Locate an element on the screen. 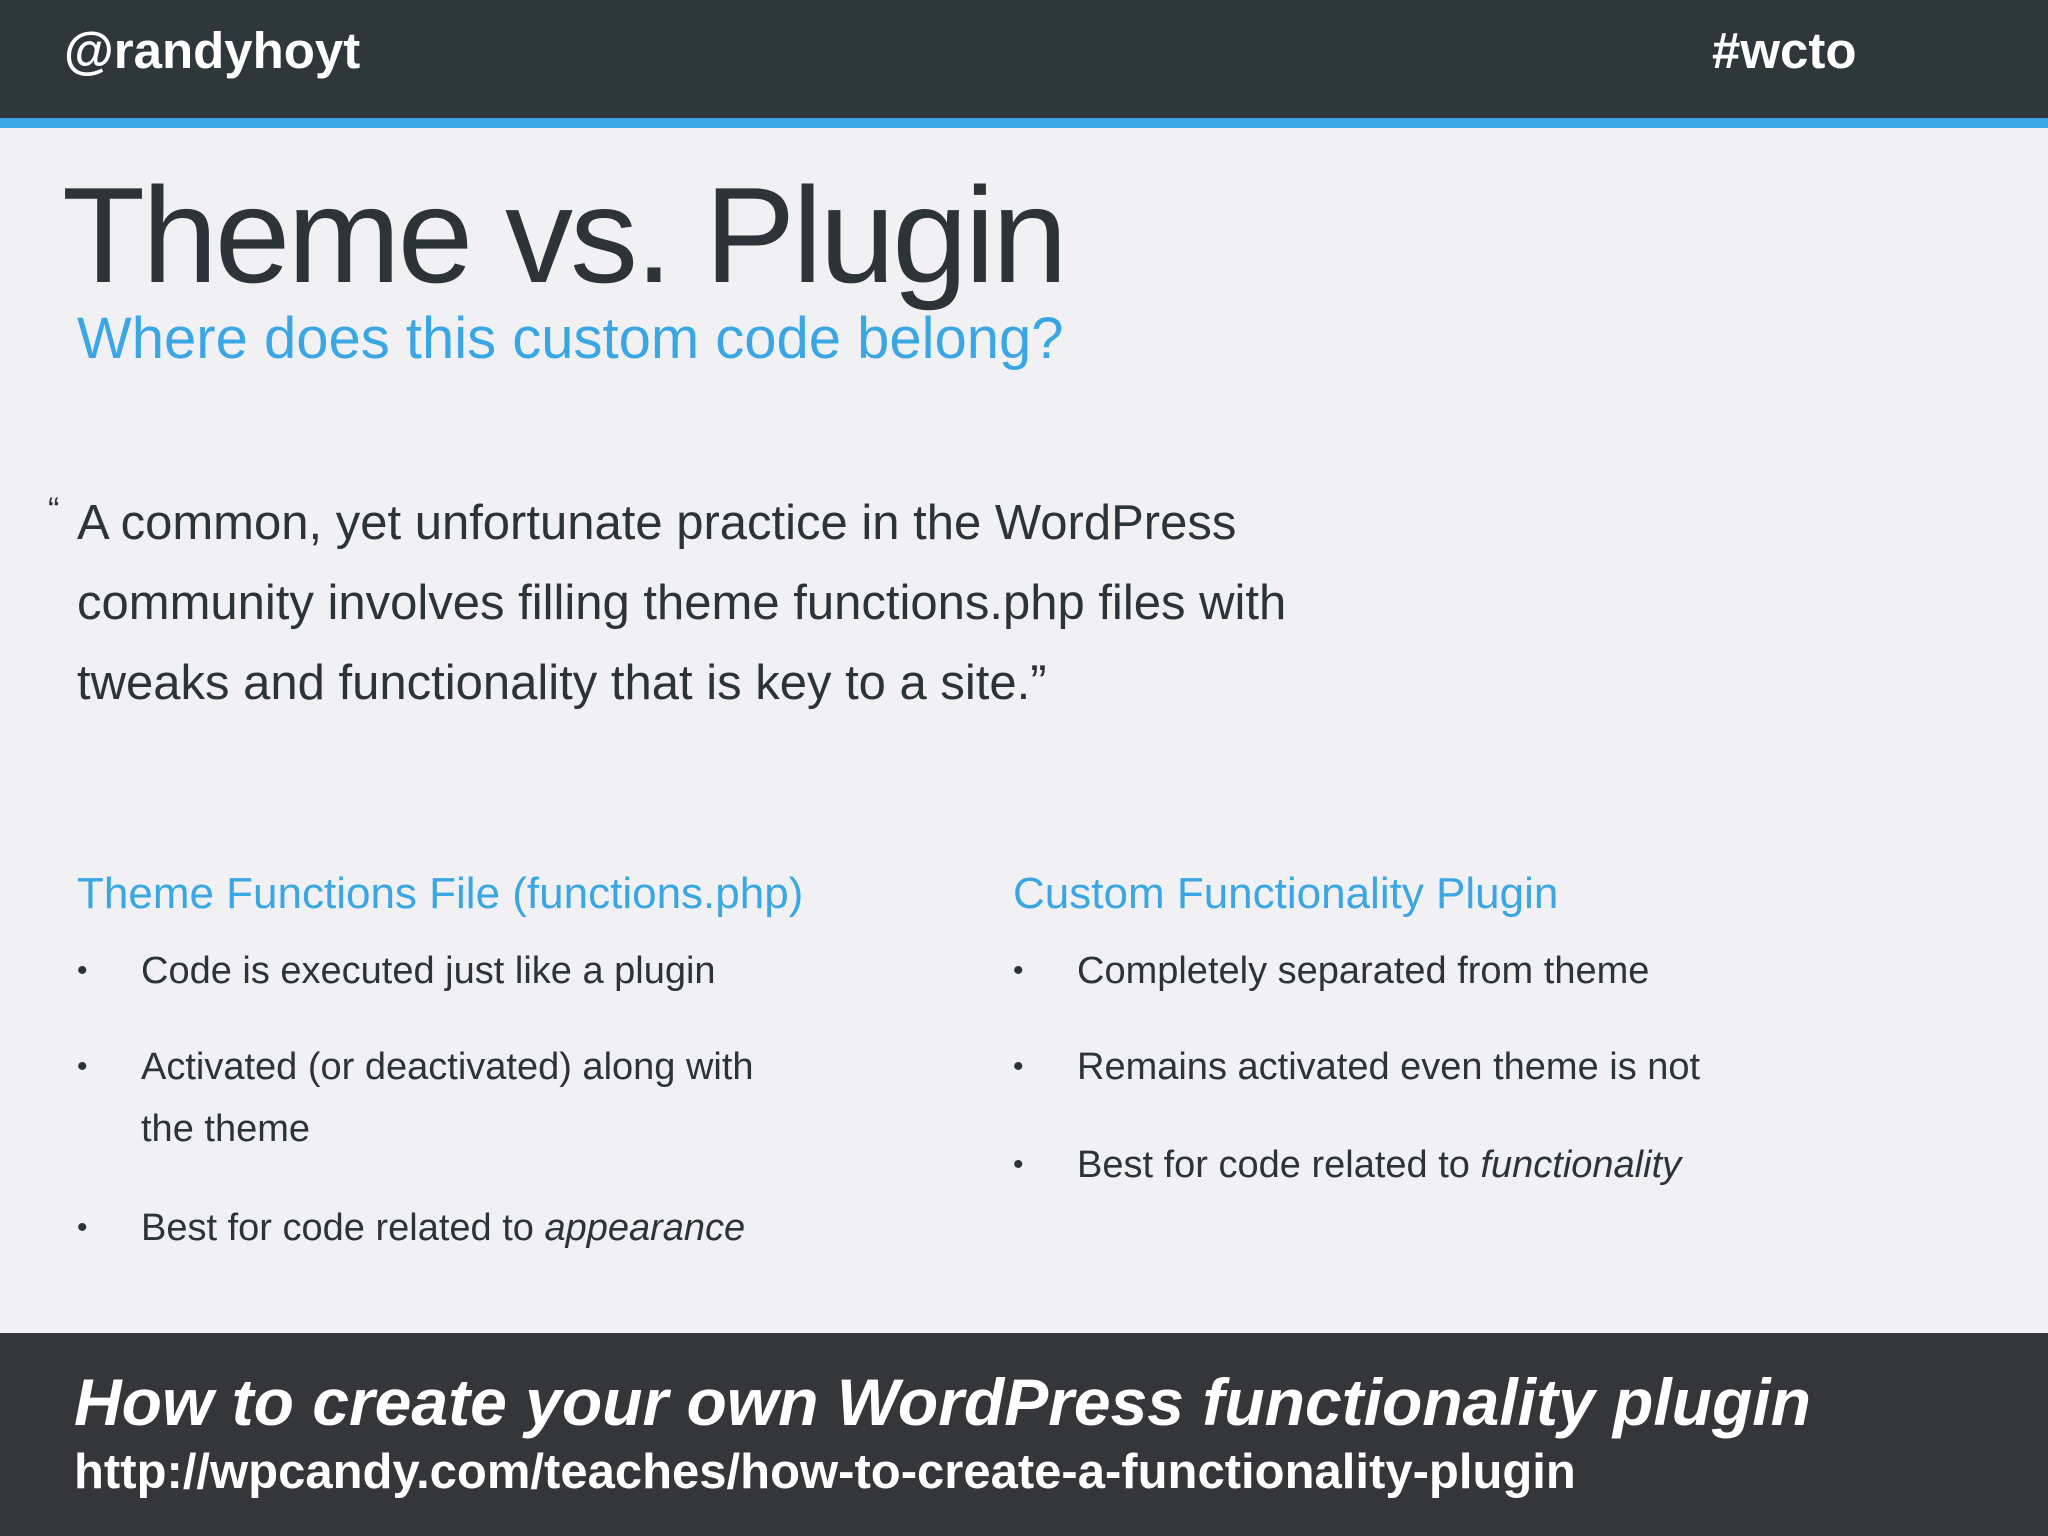 The width and height of the screenshot is (2048, 1536). bullet-text-emphasis: functionality is located at coordinates (1581, 1165).